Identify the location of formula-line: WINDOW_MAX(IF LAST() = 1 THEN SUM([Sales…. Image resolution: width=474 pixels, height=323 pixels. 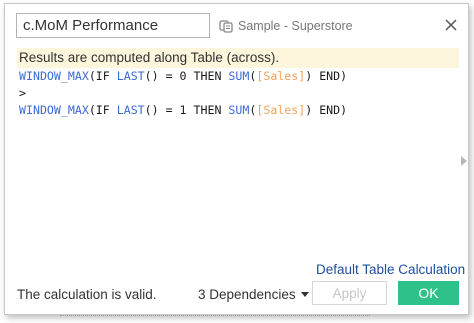
(239, 110).